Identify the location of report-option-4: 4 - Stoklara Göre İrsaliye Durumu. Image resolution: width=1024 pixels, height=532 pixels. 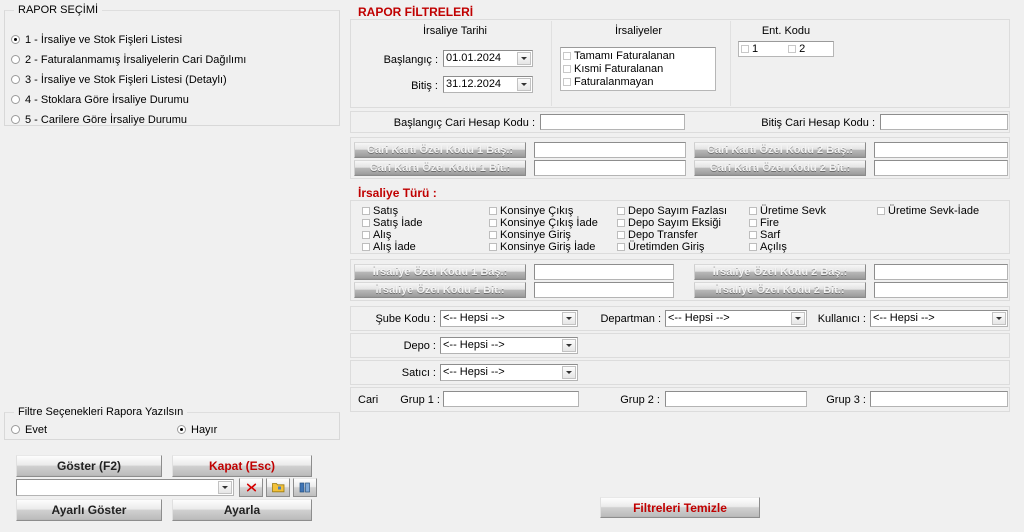
(100, 100).